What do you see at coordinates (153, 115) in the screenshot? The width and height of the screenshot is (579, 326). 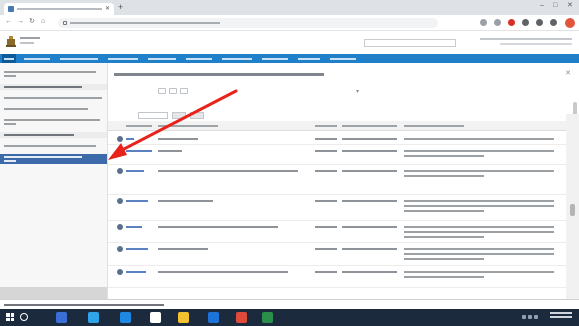 I see `grid-search-input` at bounding box center [153, 115].